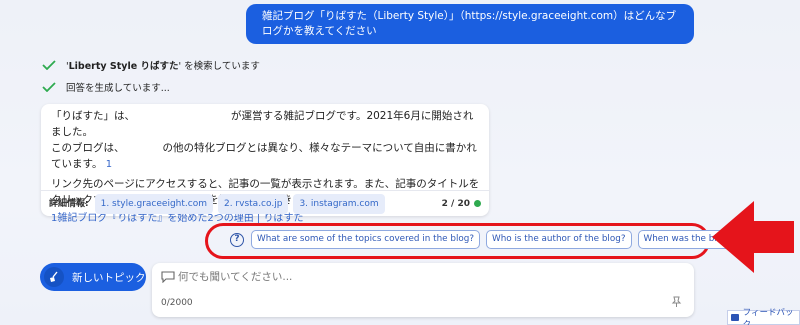 The image size is (800, 325). Describe the element at coordinates (735, 317) in the screenshot. I see `feedback-icon` at that location.